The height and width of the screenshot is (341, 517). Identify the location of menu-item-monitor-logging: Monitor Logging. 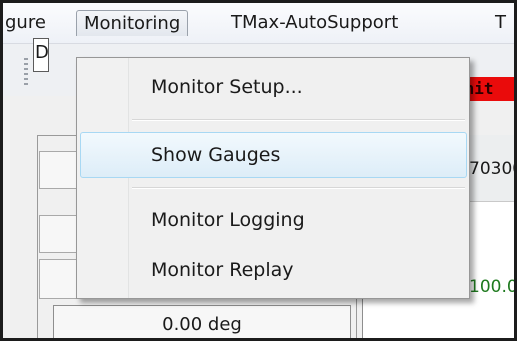
(228, 220).